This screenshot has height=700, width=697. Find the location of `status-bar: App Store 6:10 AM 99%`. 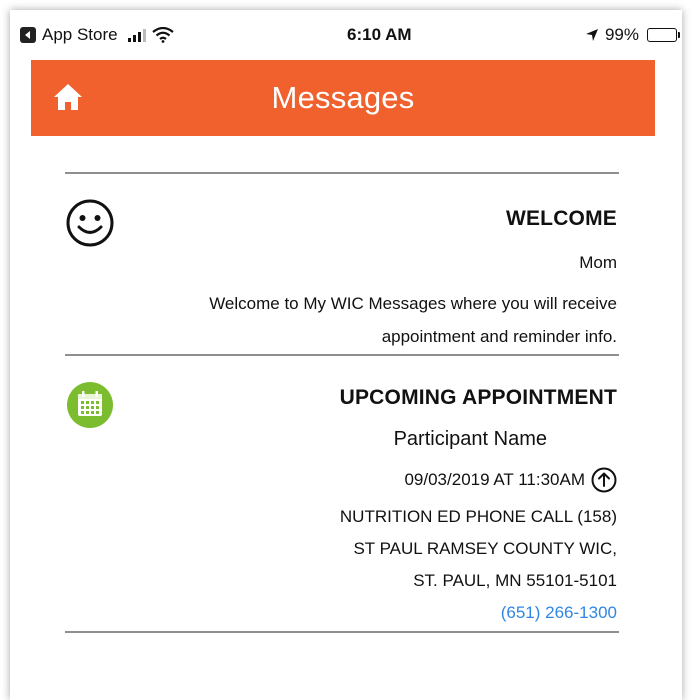

status-bar: App Store 6:10 AM 99% is located at coordinates (350, 35).